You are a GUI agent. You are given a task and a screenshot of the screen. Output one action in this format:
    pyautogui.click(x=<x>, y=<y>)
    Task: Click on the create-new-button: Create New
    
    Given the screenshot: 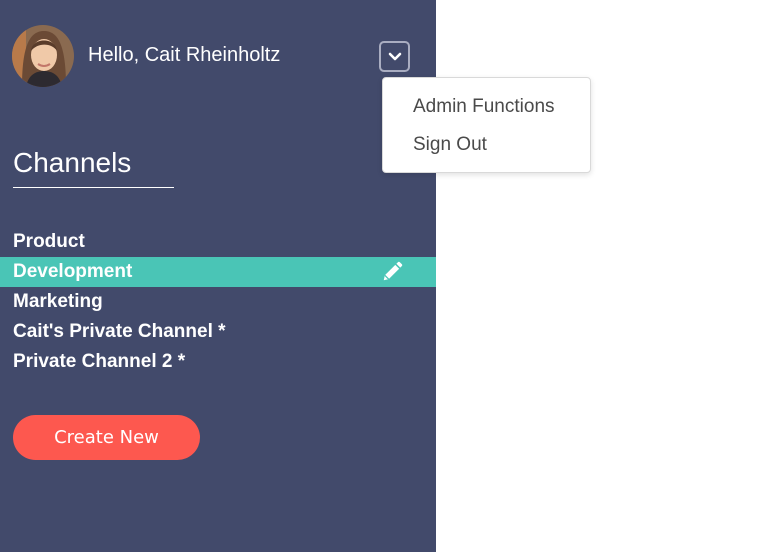 What is the action you would take?
    pyautogui.click(x=106, y=437)
    